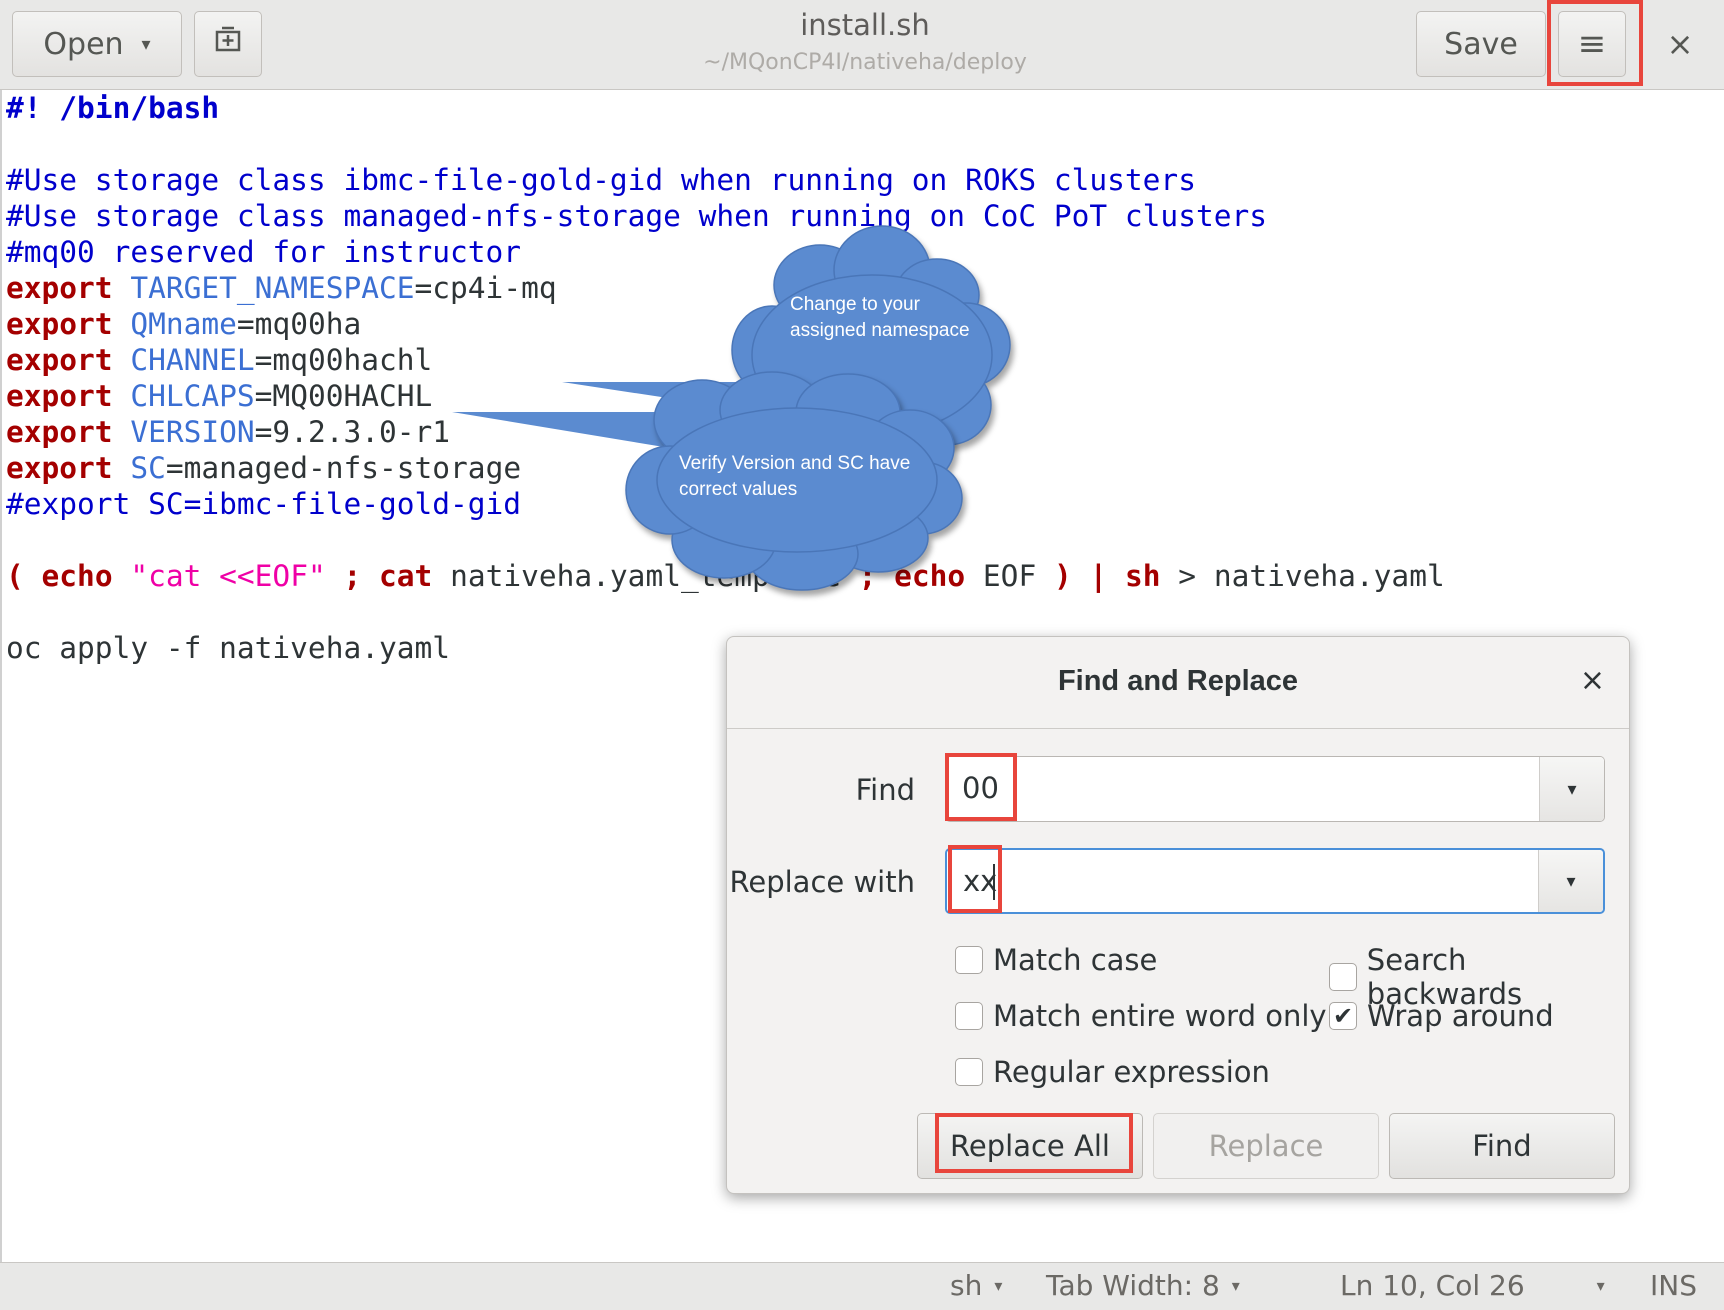 Image resolution: width=1724 pixels, height=1310 pixels. What do you see at coordinates (885, 790) in the screenshot?
I see `find-label: Find` at bounding box center [885, 790].